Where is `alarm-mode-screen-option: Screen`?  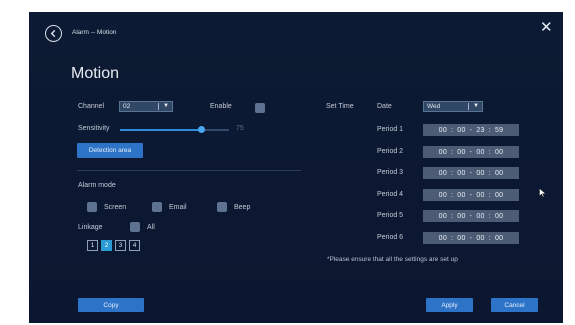 alarm-mode-screen-option: Screen is located at coordinates (106, 207).